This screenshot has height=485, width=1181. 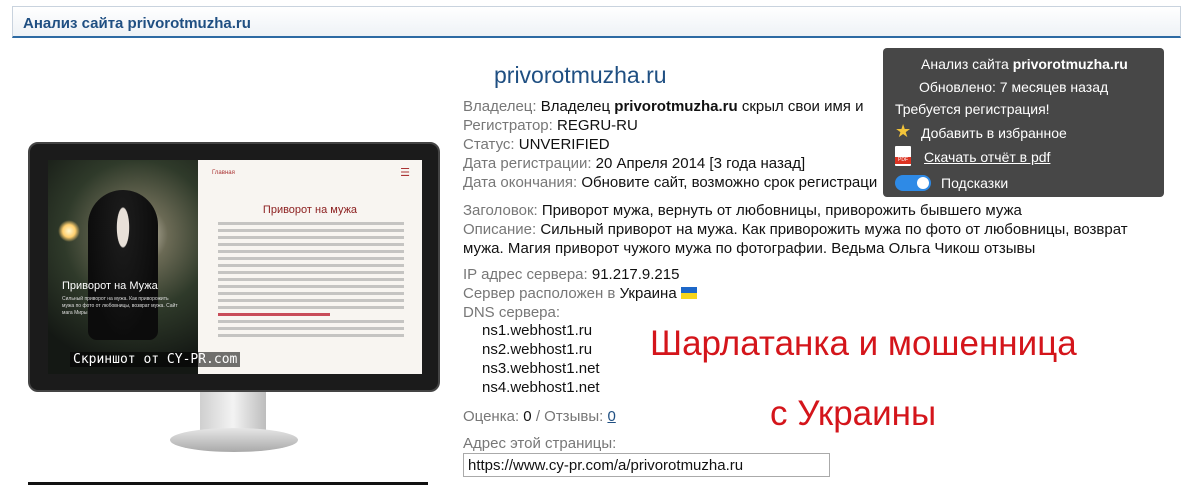 What do you see at coordinates (155, 359) in the screenshot?
I see `screenshot-watermark: Скриншот от CY-PR.com` at bounding box center [155, 359].